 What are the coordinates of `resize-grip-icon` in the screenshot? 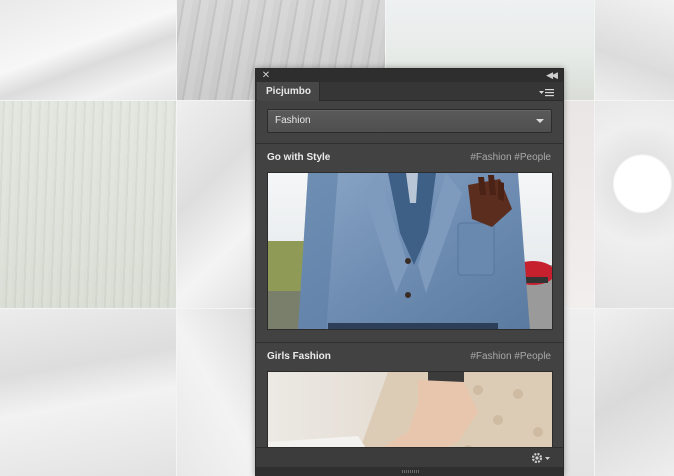 It's located at (411, 471).